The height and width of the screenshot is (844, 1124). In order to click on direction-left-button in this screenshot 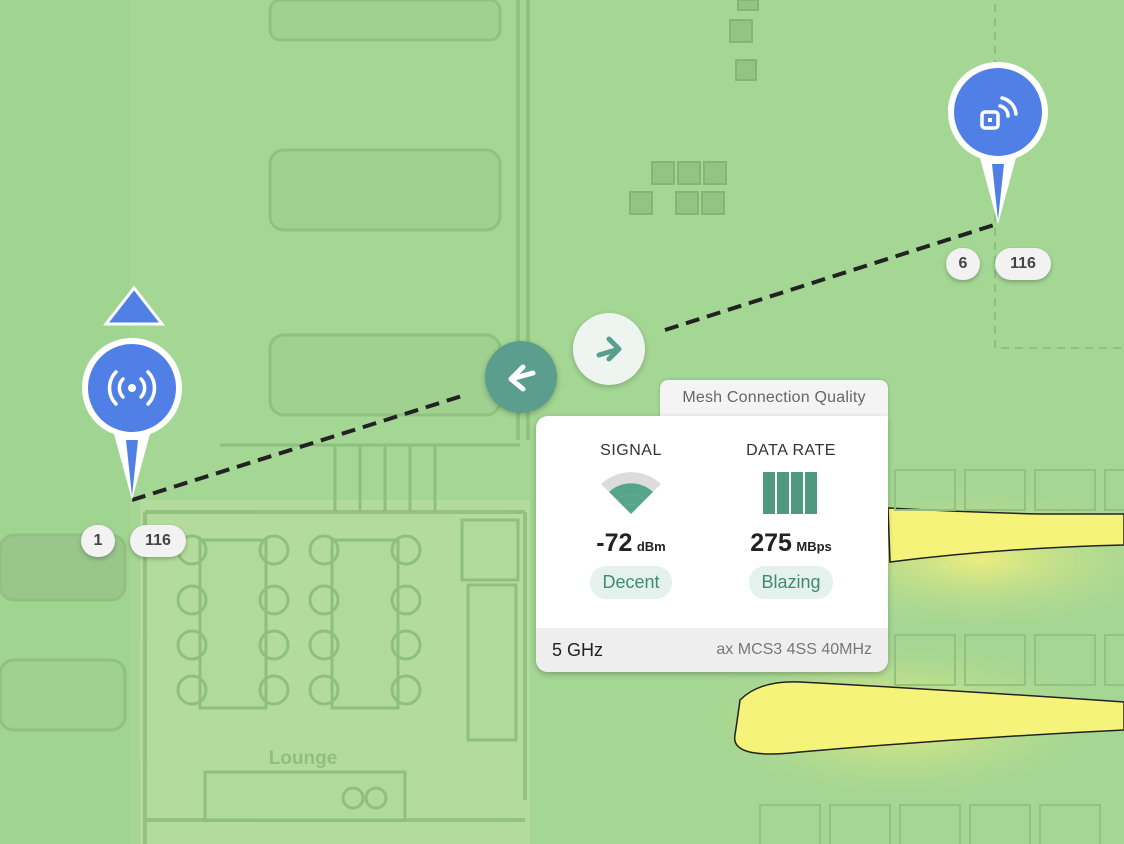, I will do `click(521, 377)`.